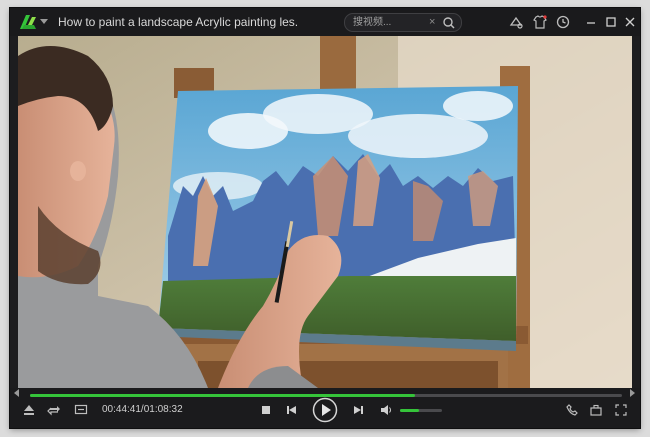  I want to click on subtitle-icon, so click(81, 410).